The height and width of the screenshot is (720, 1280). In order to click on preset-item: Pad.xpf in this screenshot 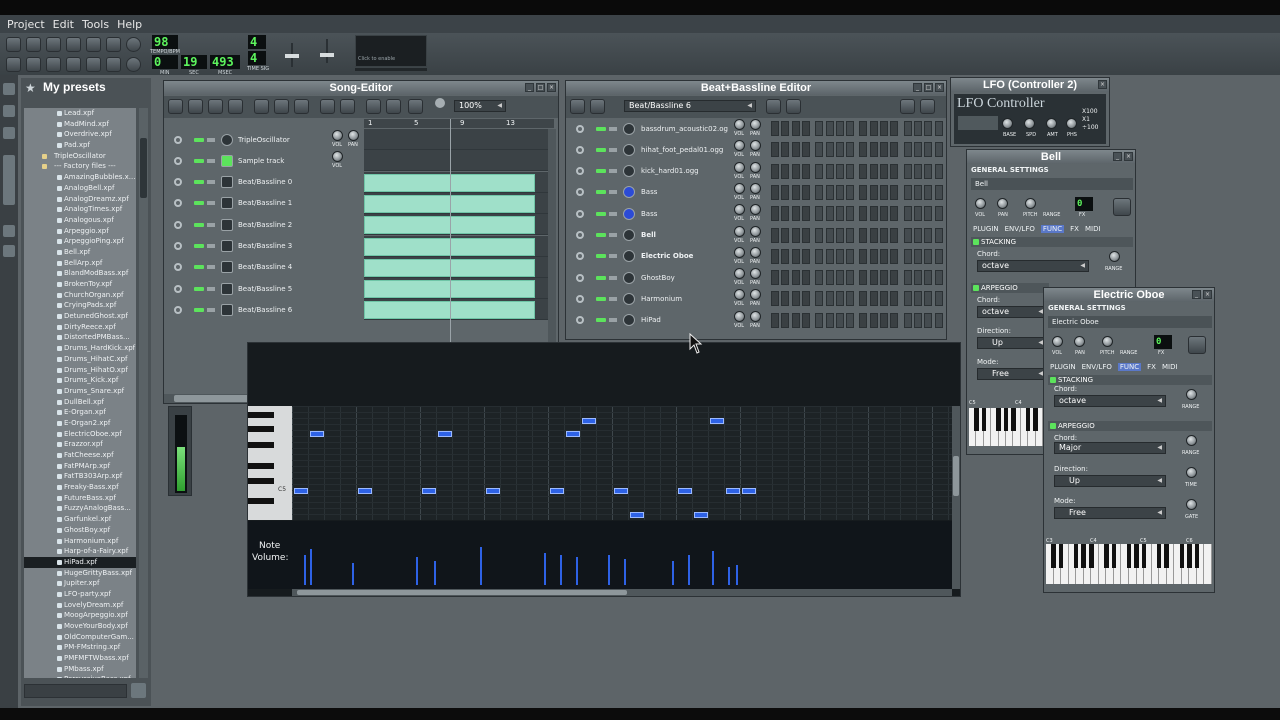, I will do `click(80, 145)`.